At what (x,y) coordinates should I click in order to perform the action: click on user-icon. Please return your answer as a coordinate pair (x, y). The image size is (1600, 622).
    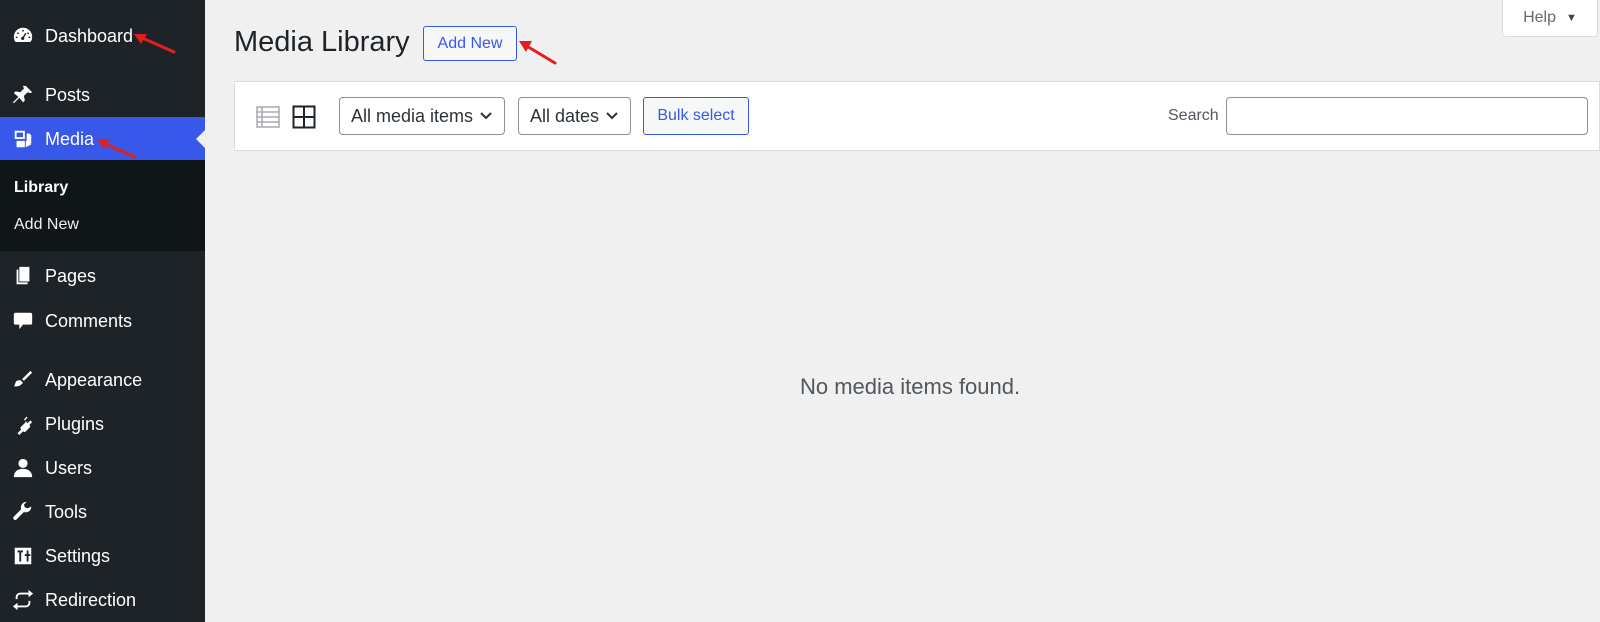
    Looking at the image, I should click on (23, 468).